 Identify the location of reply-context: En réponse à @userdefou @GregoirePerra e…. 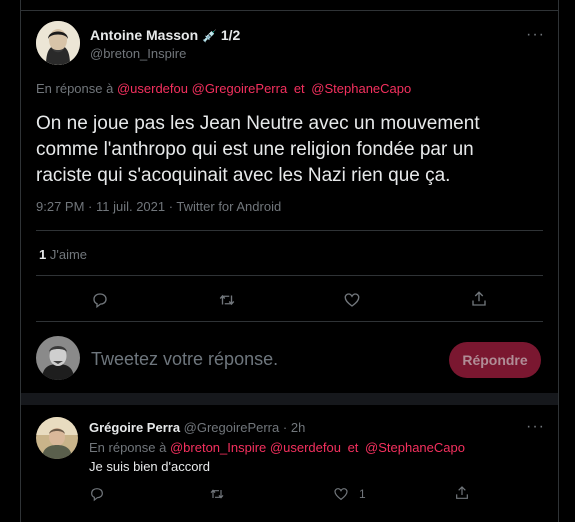
(223, 88).